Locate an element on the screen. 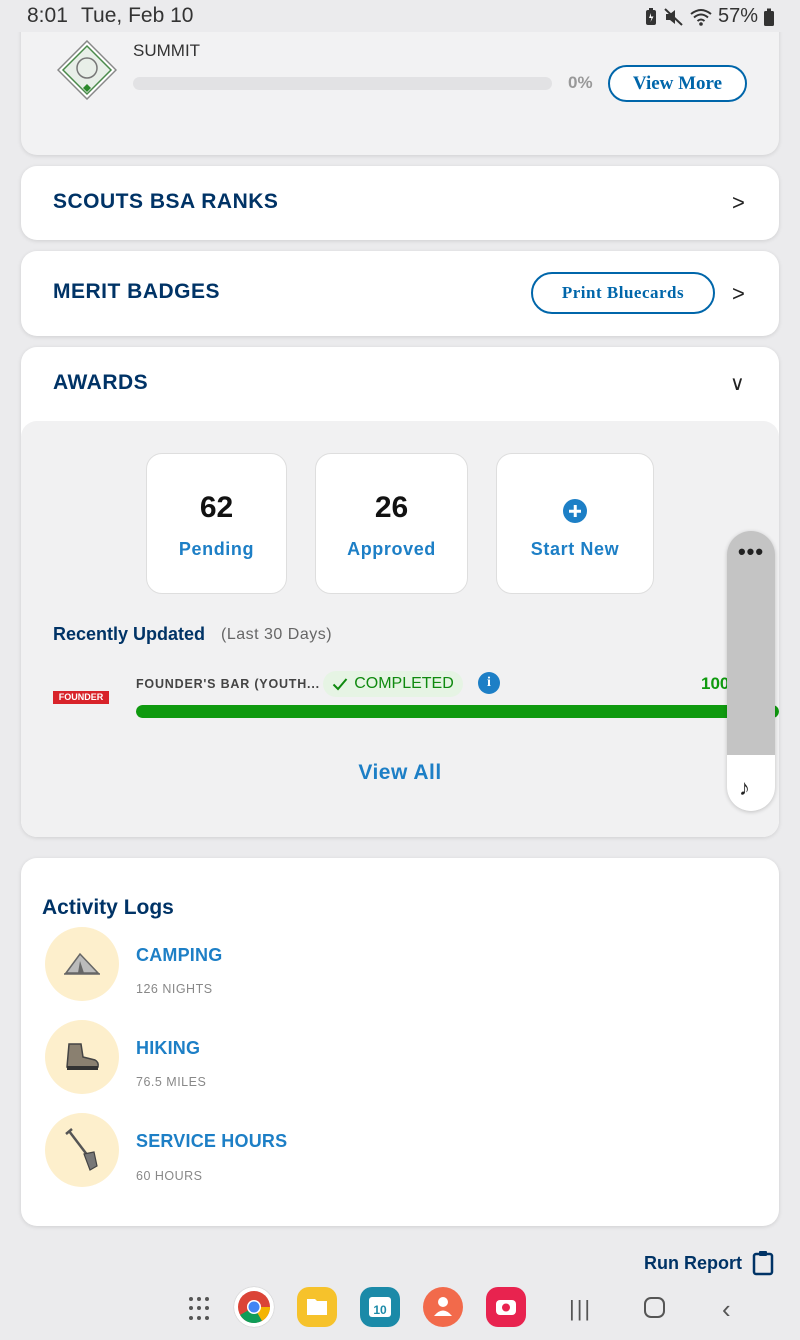 The image size is (800, 1340). side-panel-footer: ♪ is located at coordinates (751, 783).